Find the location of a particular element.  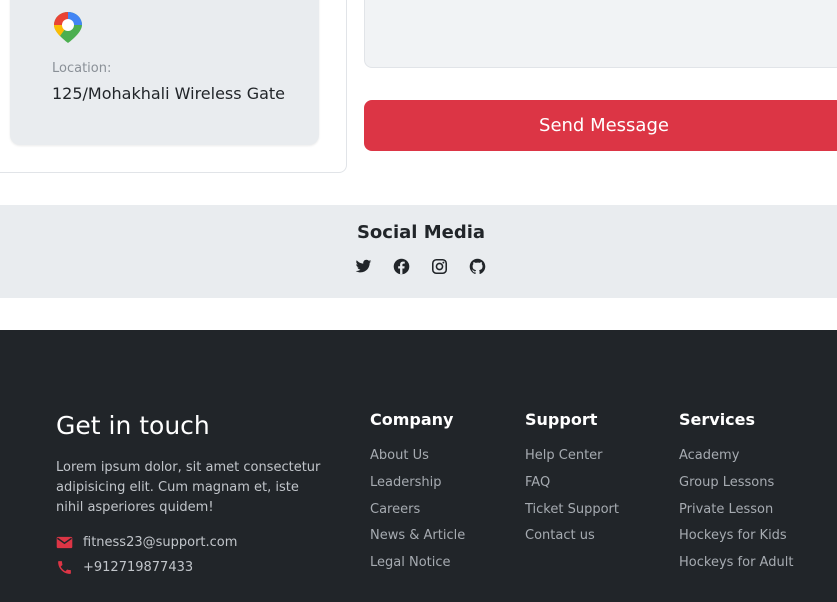

map-pin-icon is located at coordinates (68, 27).